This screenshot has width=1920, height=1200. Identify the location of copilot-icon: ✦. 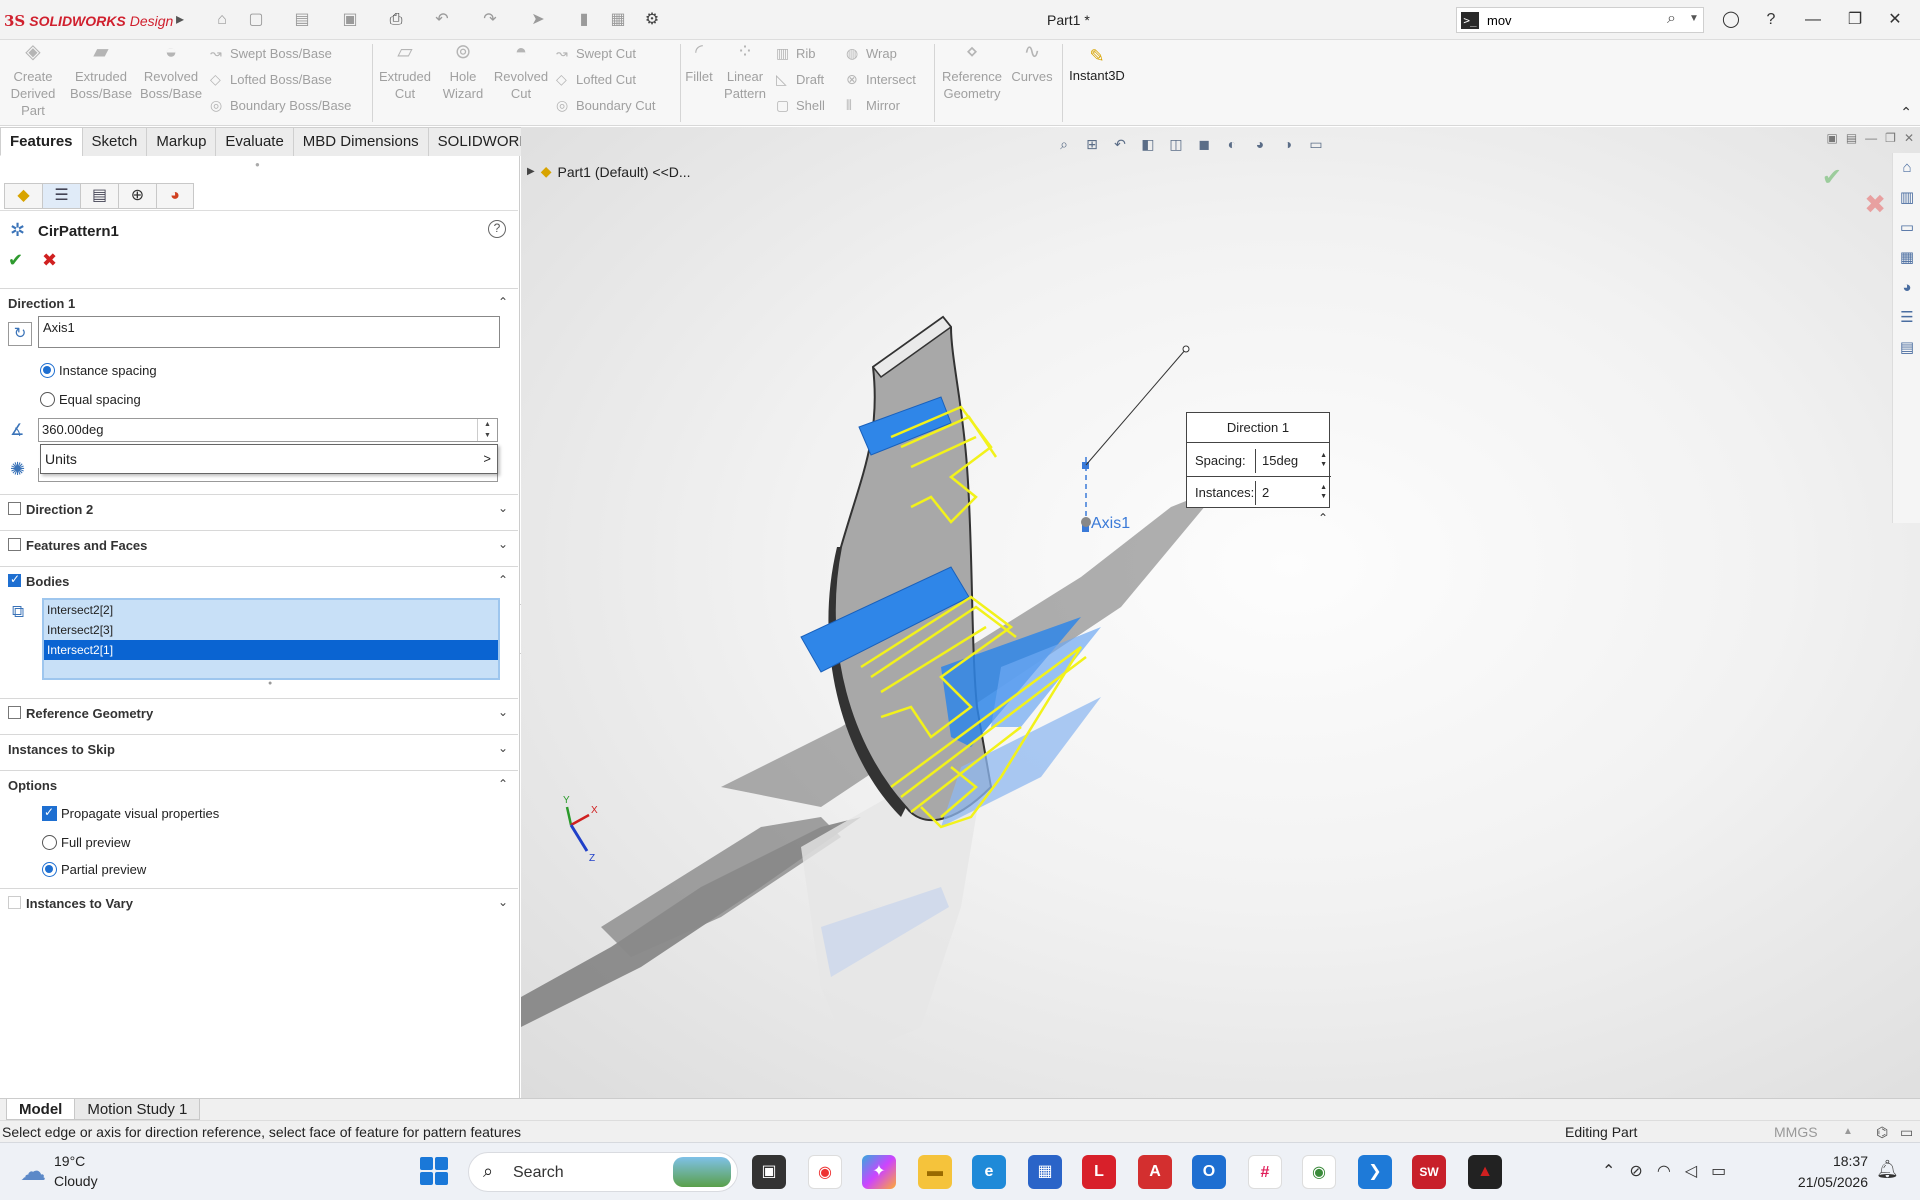
(879, 1172).